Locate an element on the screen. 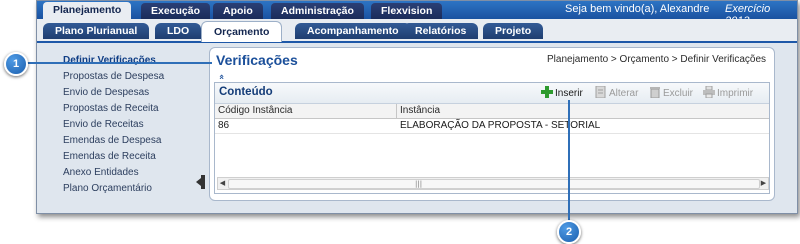  print-button: Imprimir is located at coordinates (728, 92).